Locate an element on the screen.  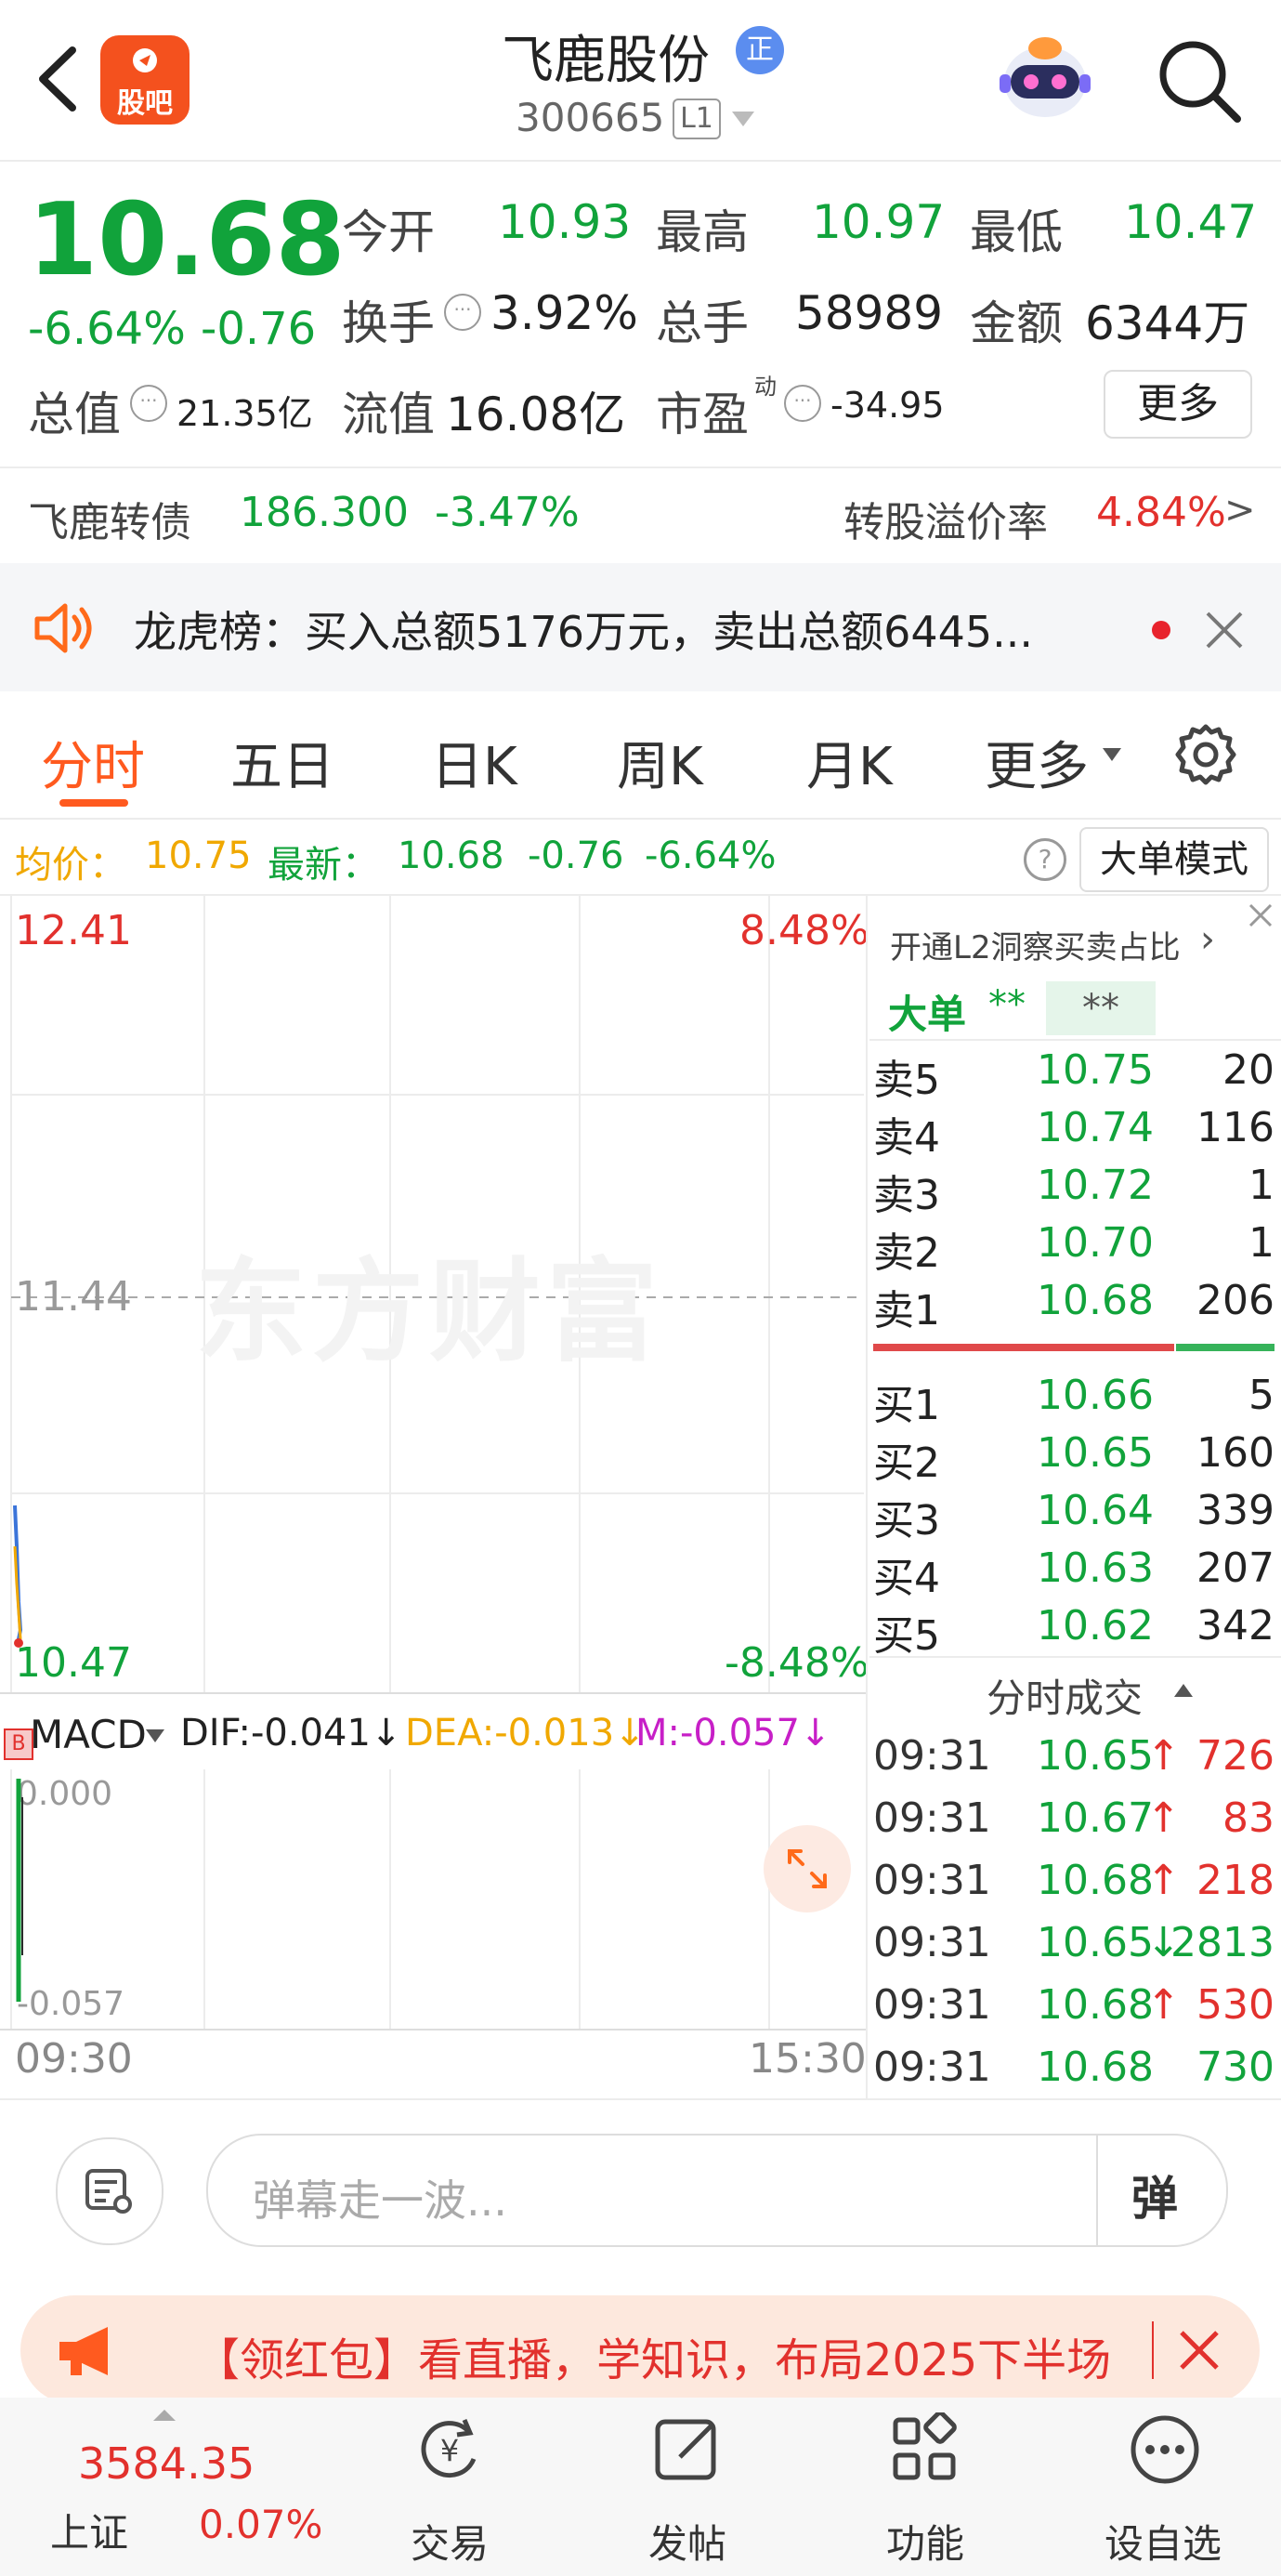
latest-change-pct: -6.64% is located at coordinates (711, 856).